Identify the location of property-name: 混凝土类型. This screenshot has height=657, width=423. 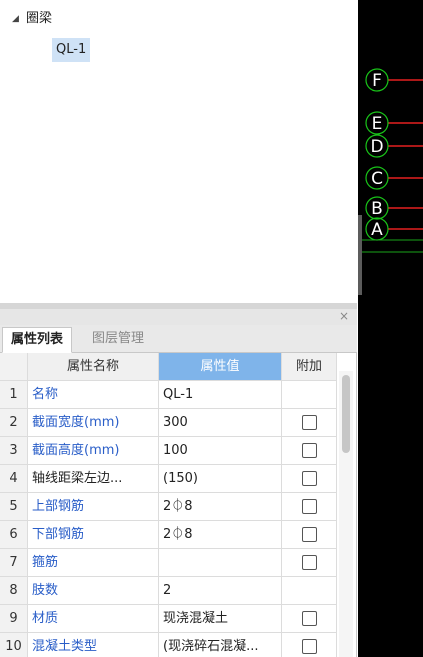
(93, 645).